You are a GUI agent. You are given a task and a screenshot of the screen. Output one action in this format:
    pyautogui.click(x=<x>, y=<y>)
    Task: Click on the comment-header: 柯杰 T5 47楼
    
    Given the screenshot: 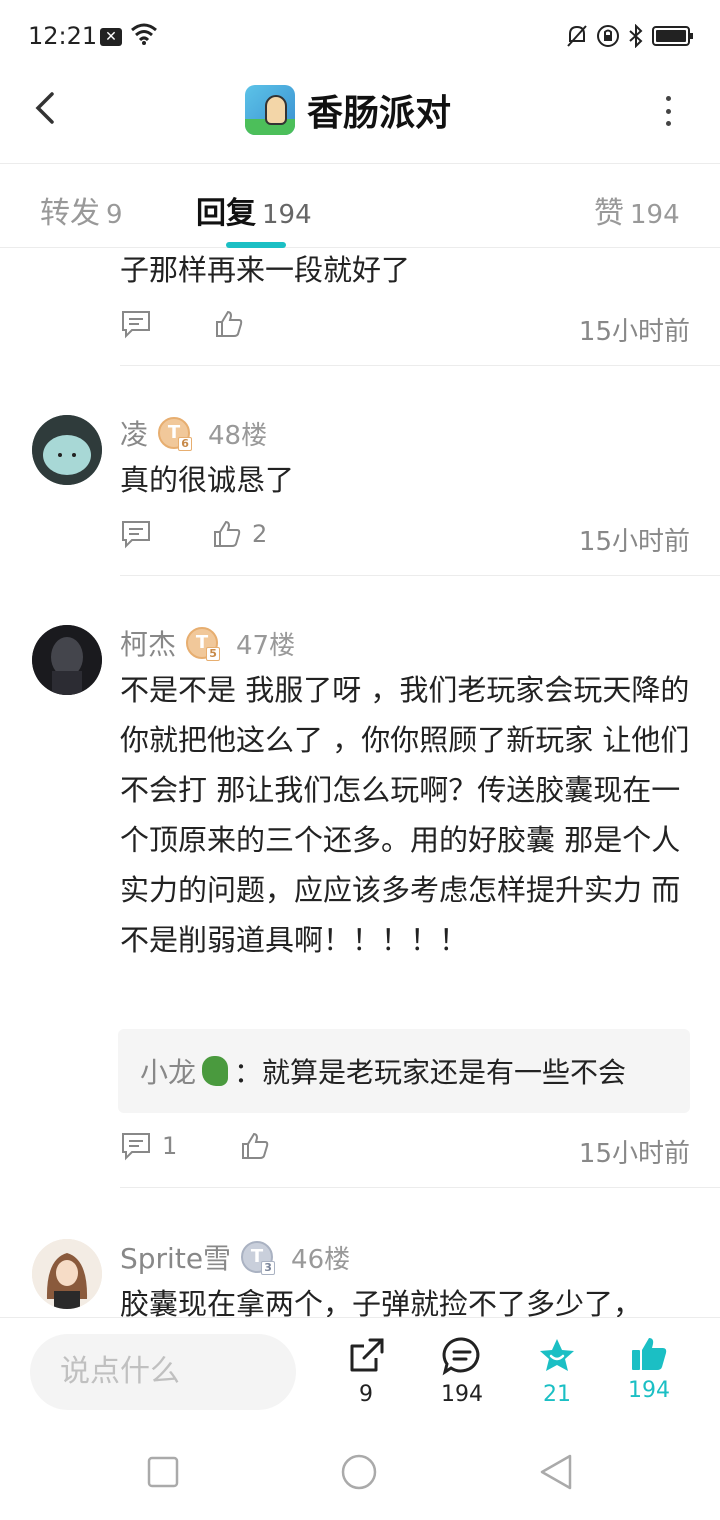 What is the action you would take?
    pyautogui.click(x=207, y=643)
    